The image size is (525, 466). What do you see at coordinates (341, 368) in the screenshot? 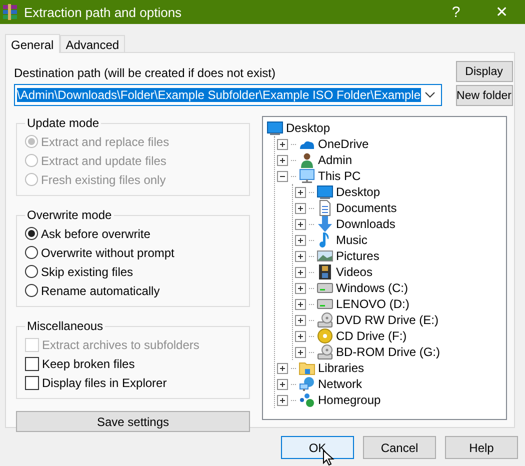
I see `tree-item: Libraries` at bounding box center [341, 368].